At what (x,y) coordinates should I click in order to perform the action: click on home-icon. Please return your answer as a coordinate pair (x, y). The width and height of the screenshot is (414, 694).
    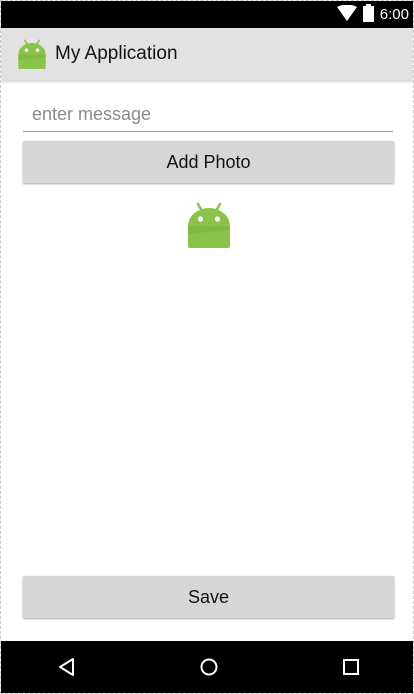
    Looking at the image, I should click on (209, 667).